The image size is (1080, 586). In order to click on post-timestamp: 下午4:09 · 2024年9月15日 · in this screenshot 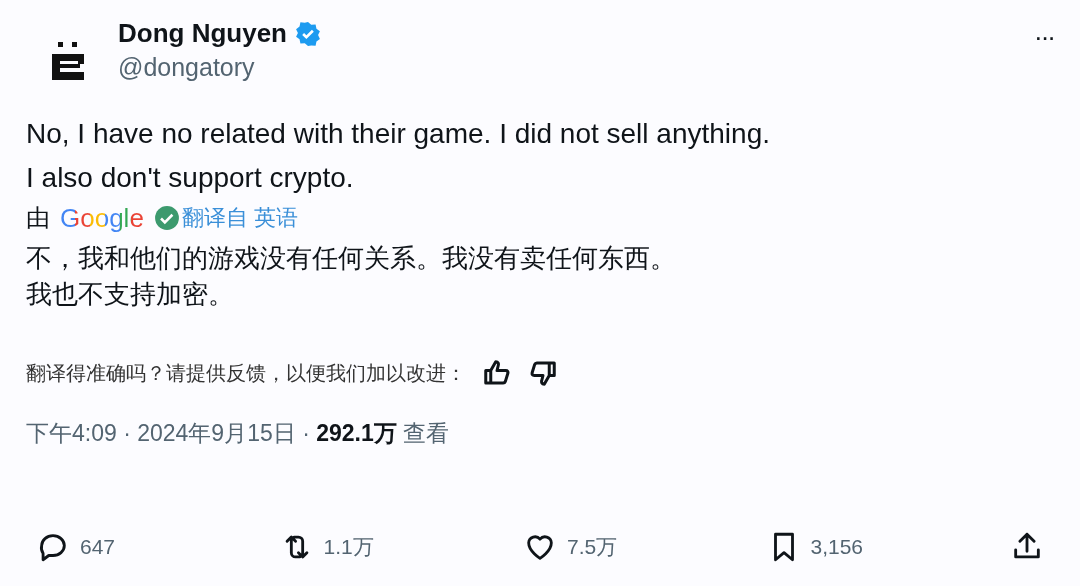, I will do `click(168, 433)`.